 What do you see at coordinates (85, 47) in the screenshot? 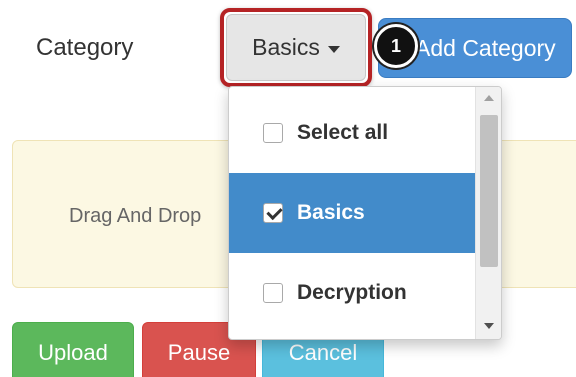
I see `category-label: Category` at bounding box center [85, 47].